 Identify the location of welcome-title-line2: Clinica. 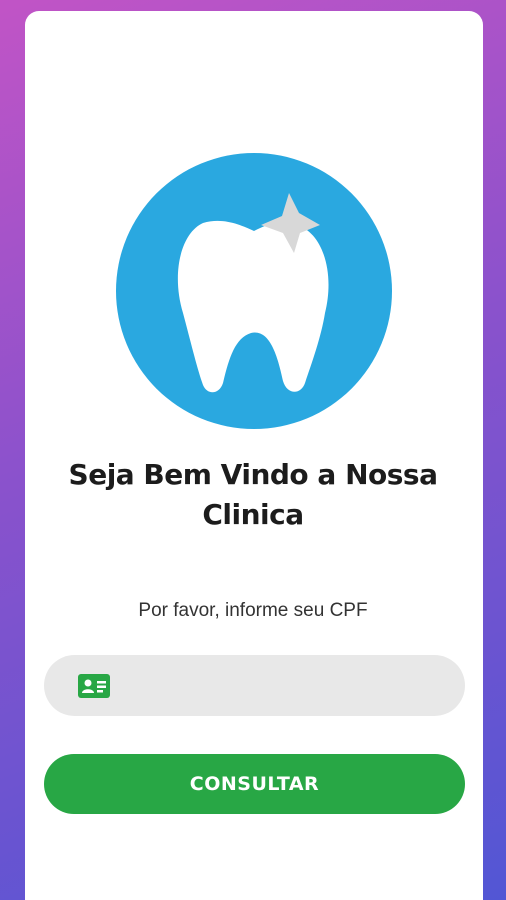
(253, 514).